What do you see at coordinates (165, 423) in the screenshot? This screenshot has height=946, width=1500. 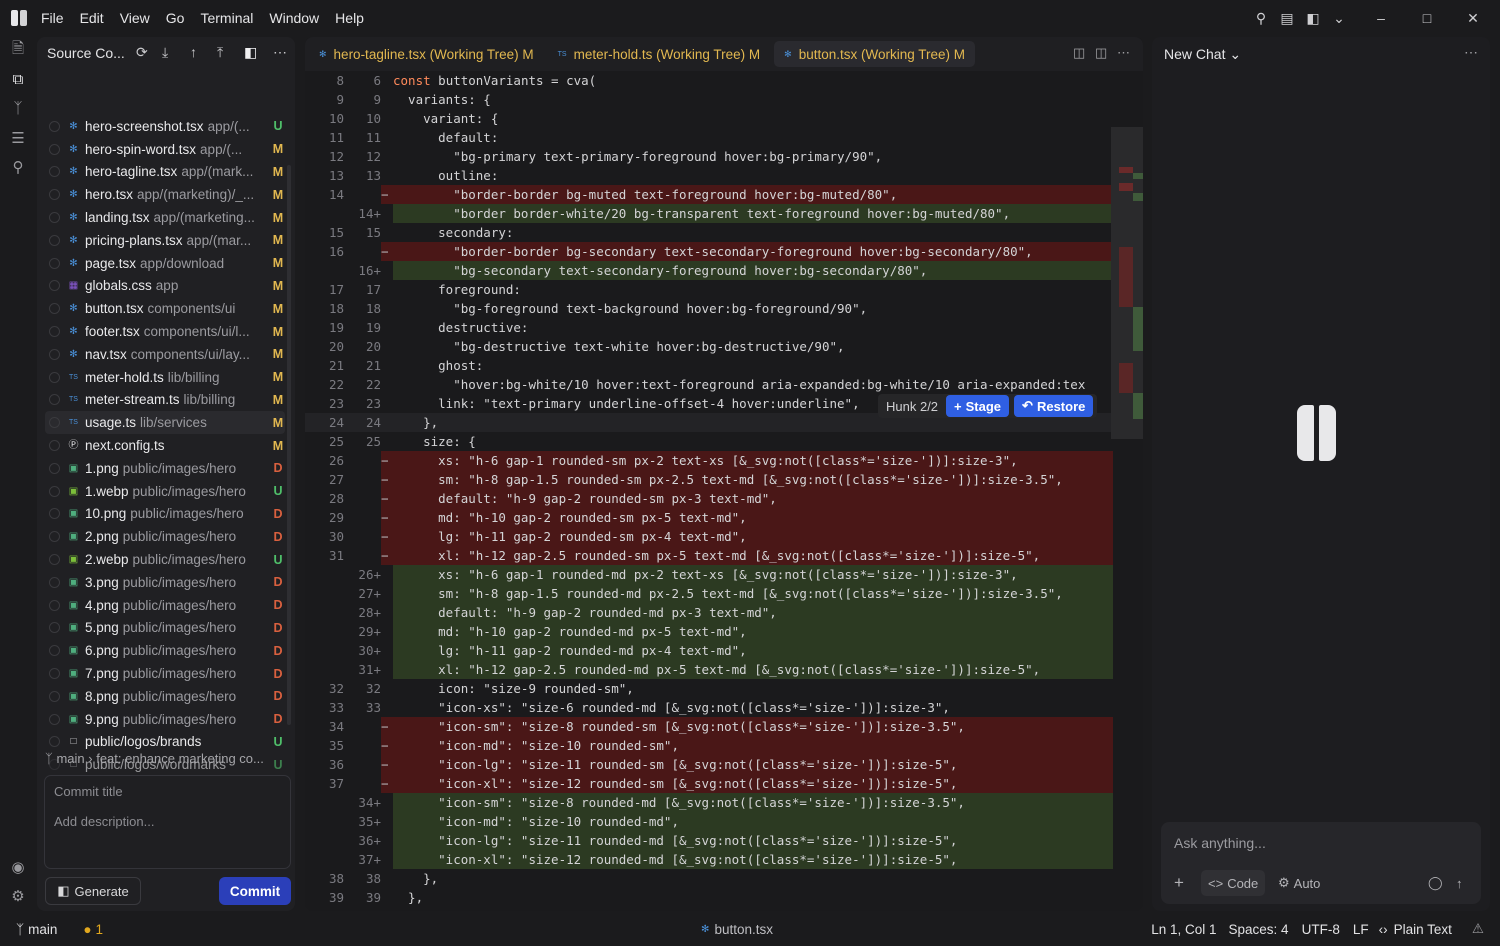 I see `file-row: TS usage.ts lib/services M` at bounding box center [165, 423].